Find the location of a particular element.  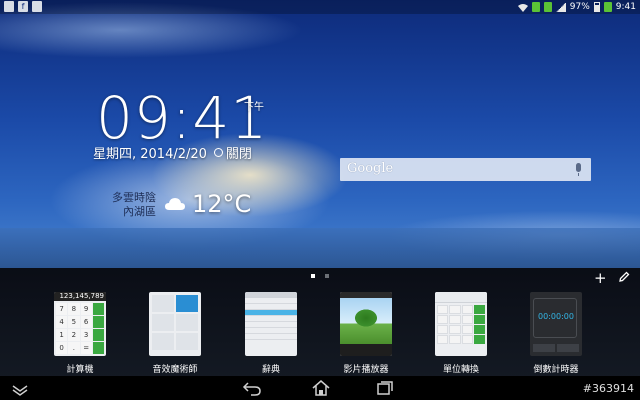

app-label: 單位轉換 is located at coordinates (460, 370).